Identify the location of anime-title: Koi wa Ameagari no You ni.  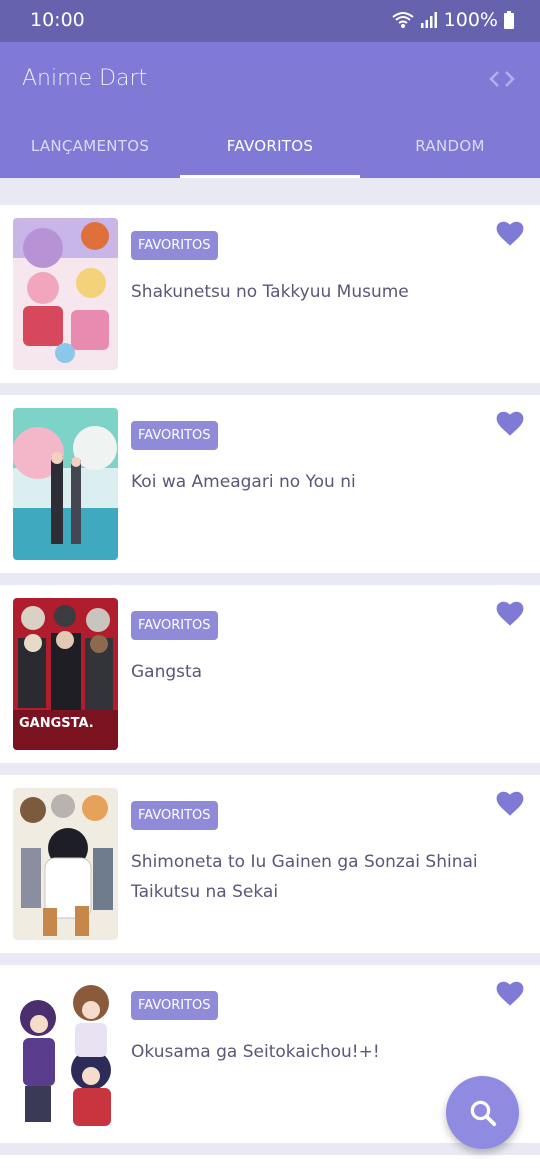
(314, 482).